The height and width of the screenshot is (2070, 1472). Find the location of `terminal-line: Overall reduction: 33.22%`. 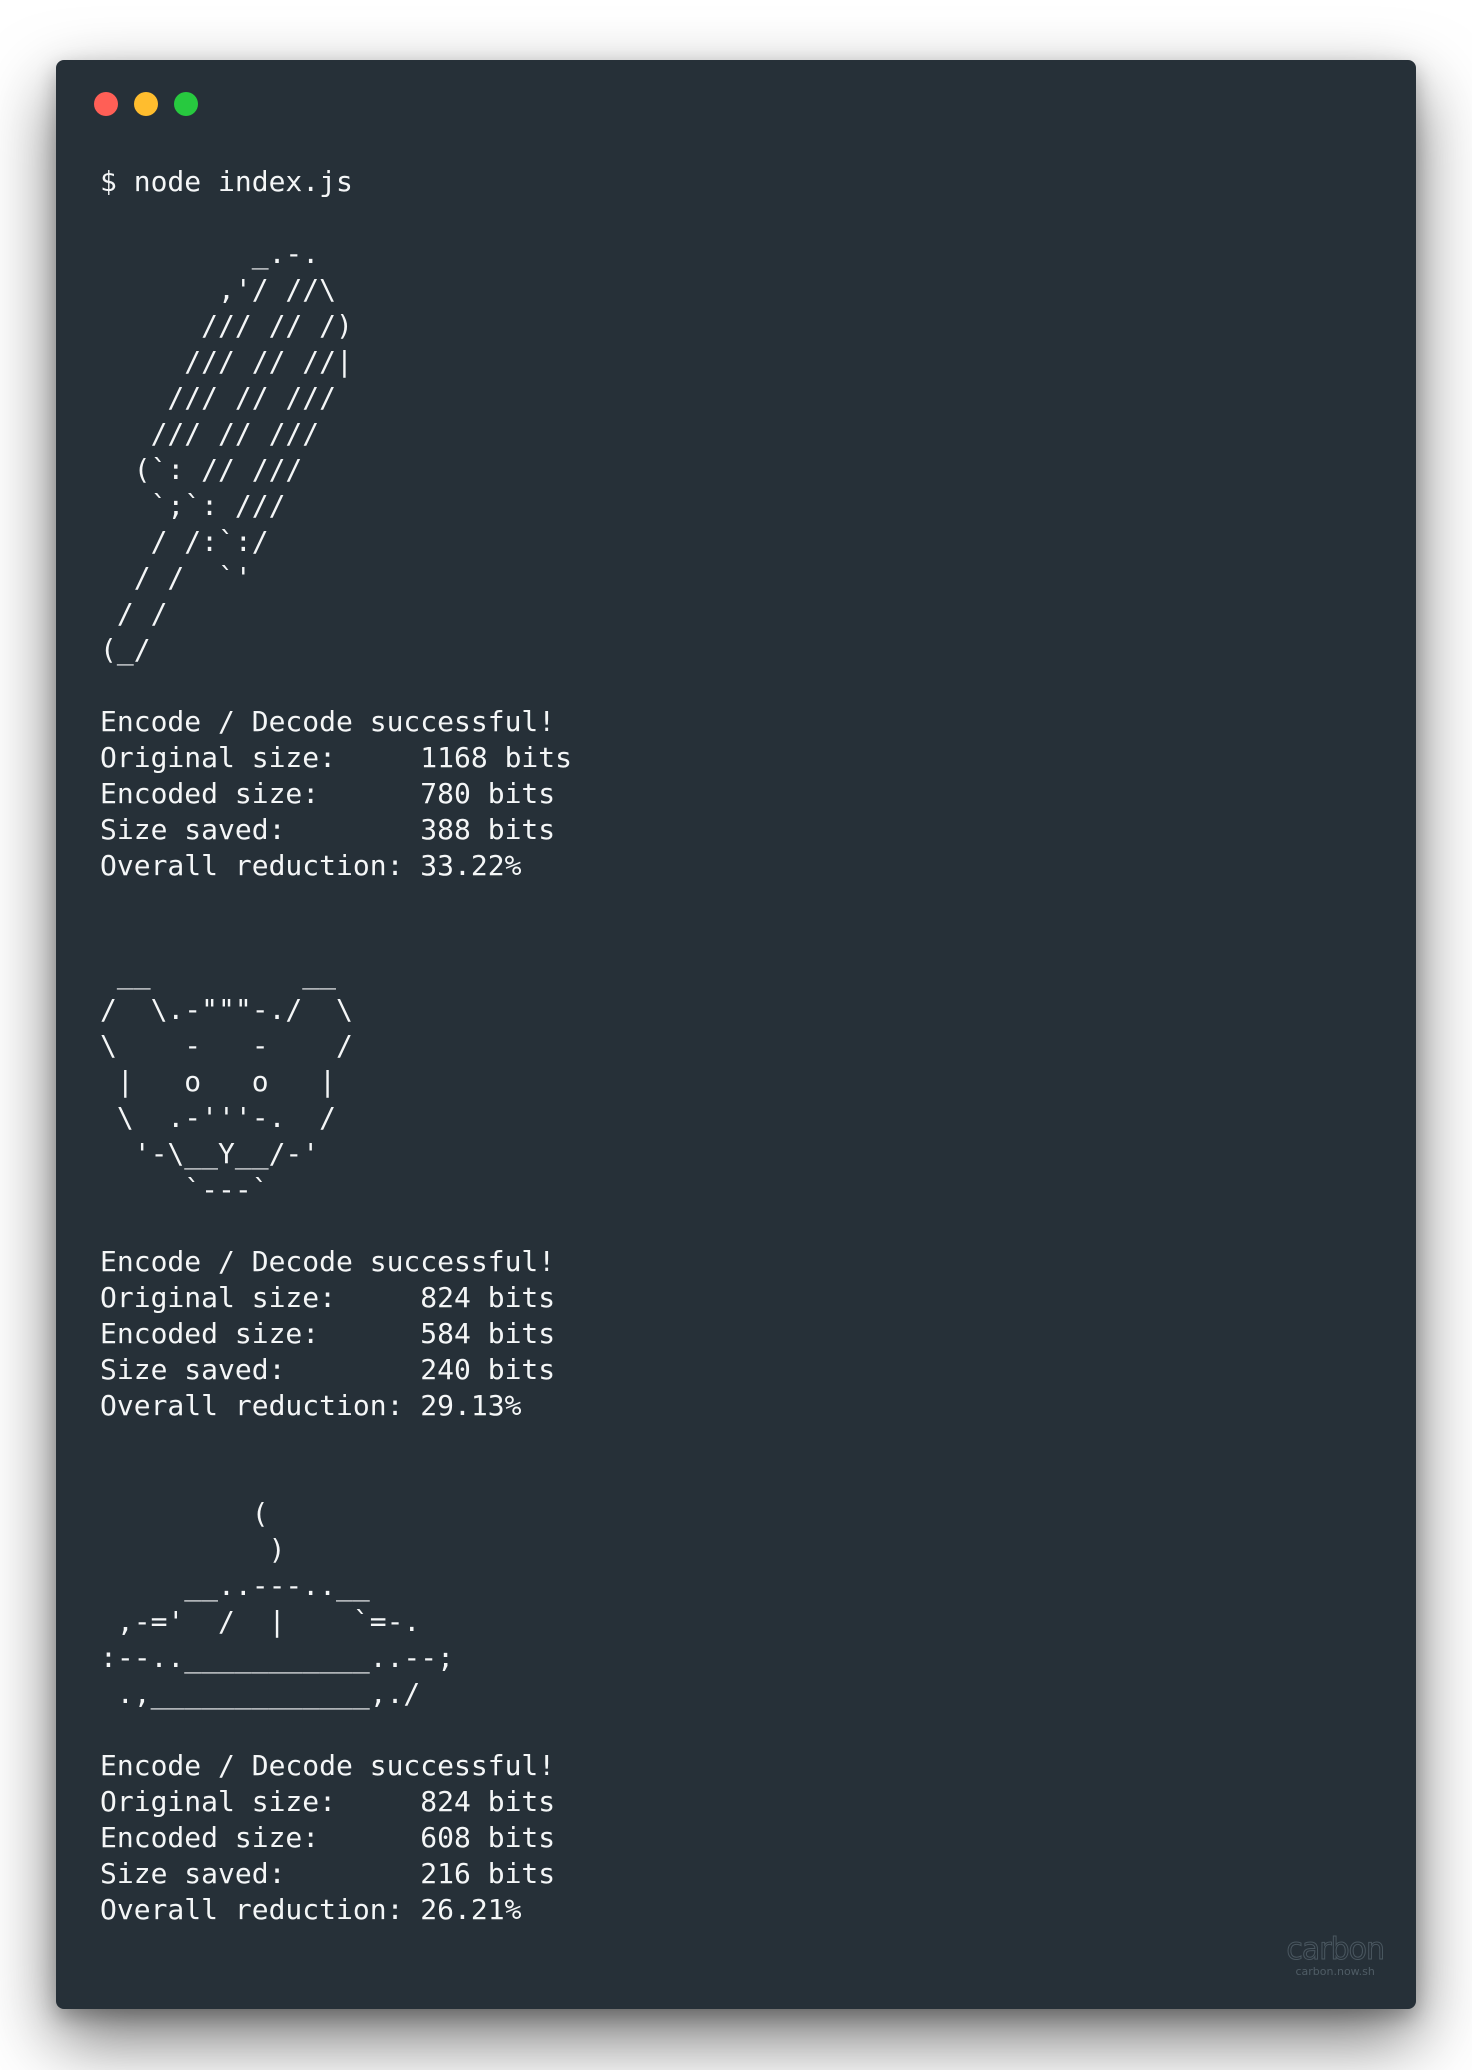

terminal-line: Overall reduction: 33.22% is located at coordinates (311, 865).